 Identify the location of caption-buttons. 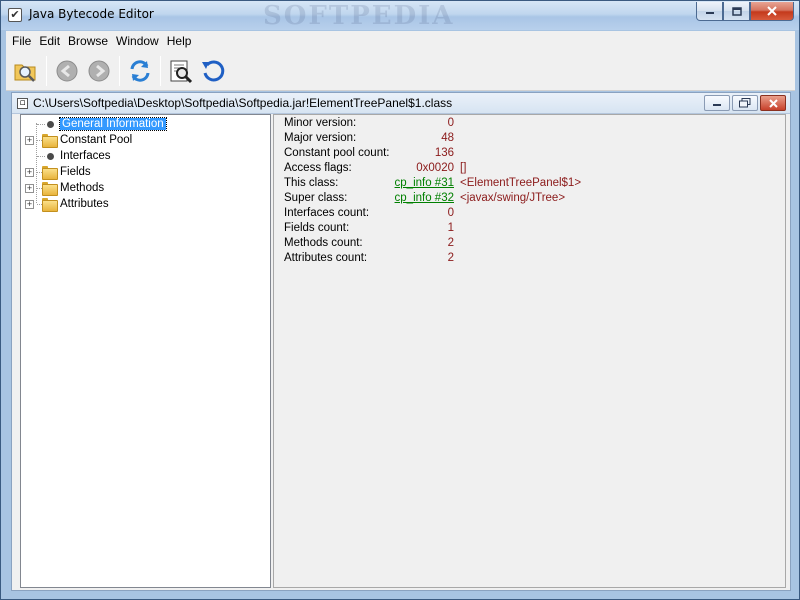
(745, 11).